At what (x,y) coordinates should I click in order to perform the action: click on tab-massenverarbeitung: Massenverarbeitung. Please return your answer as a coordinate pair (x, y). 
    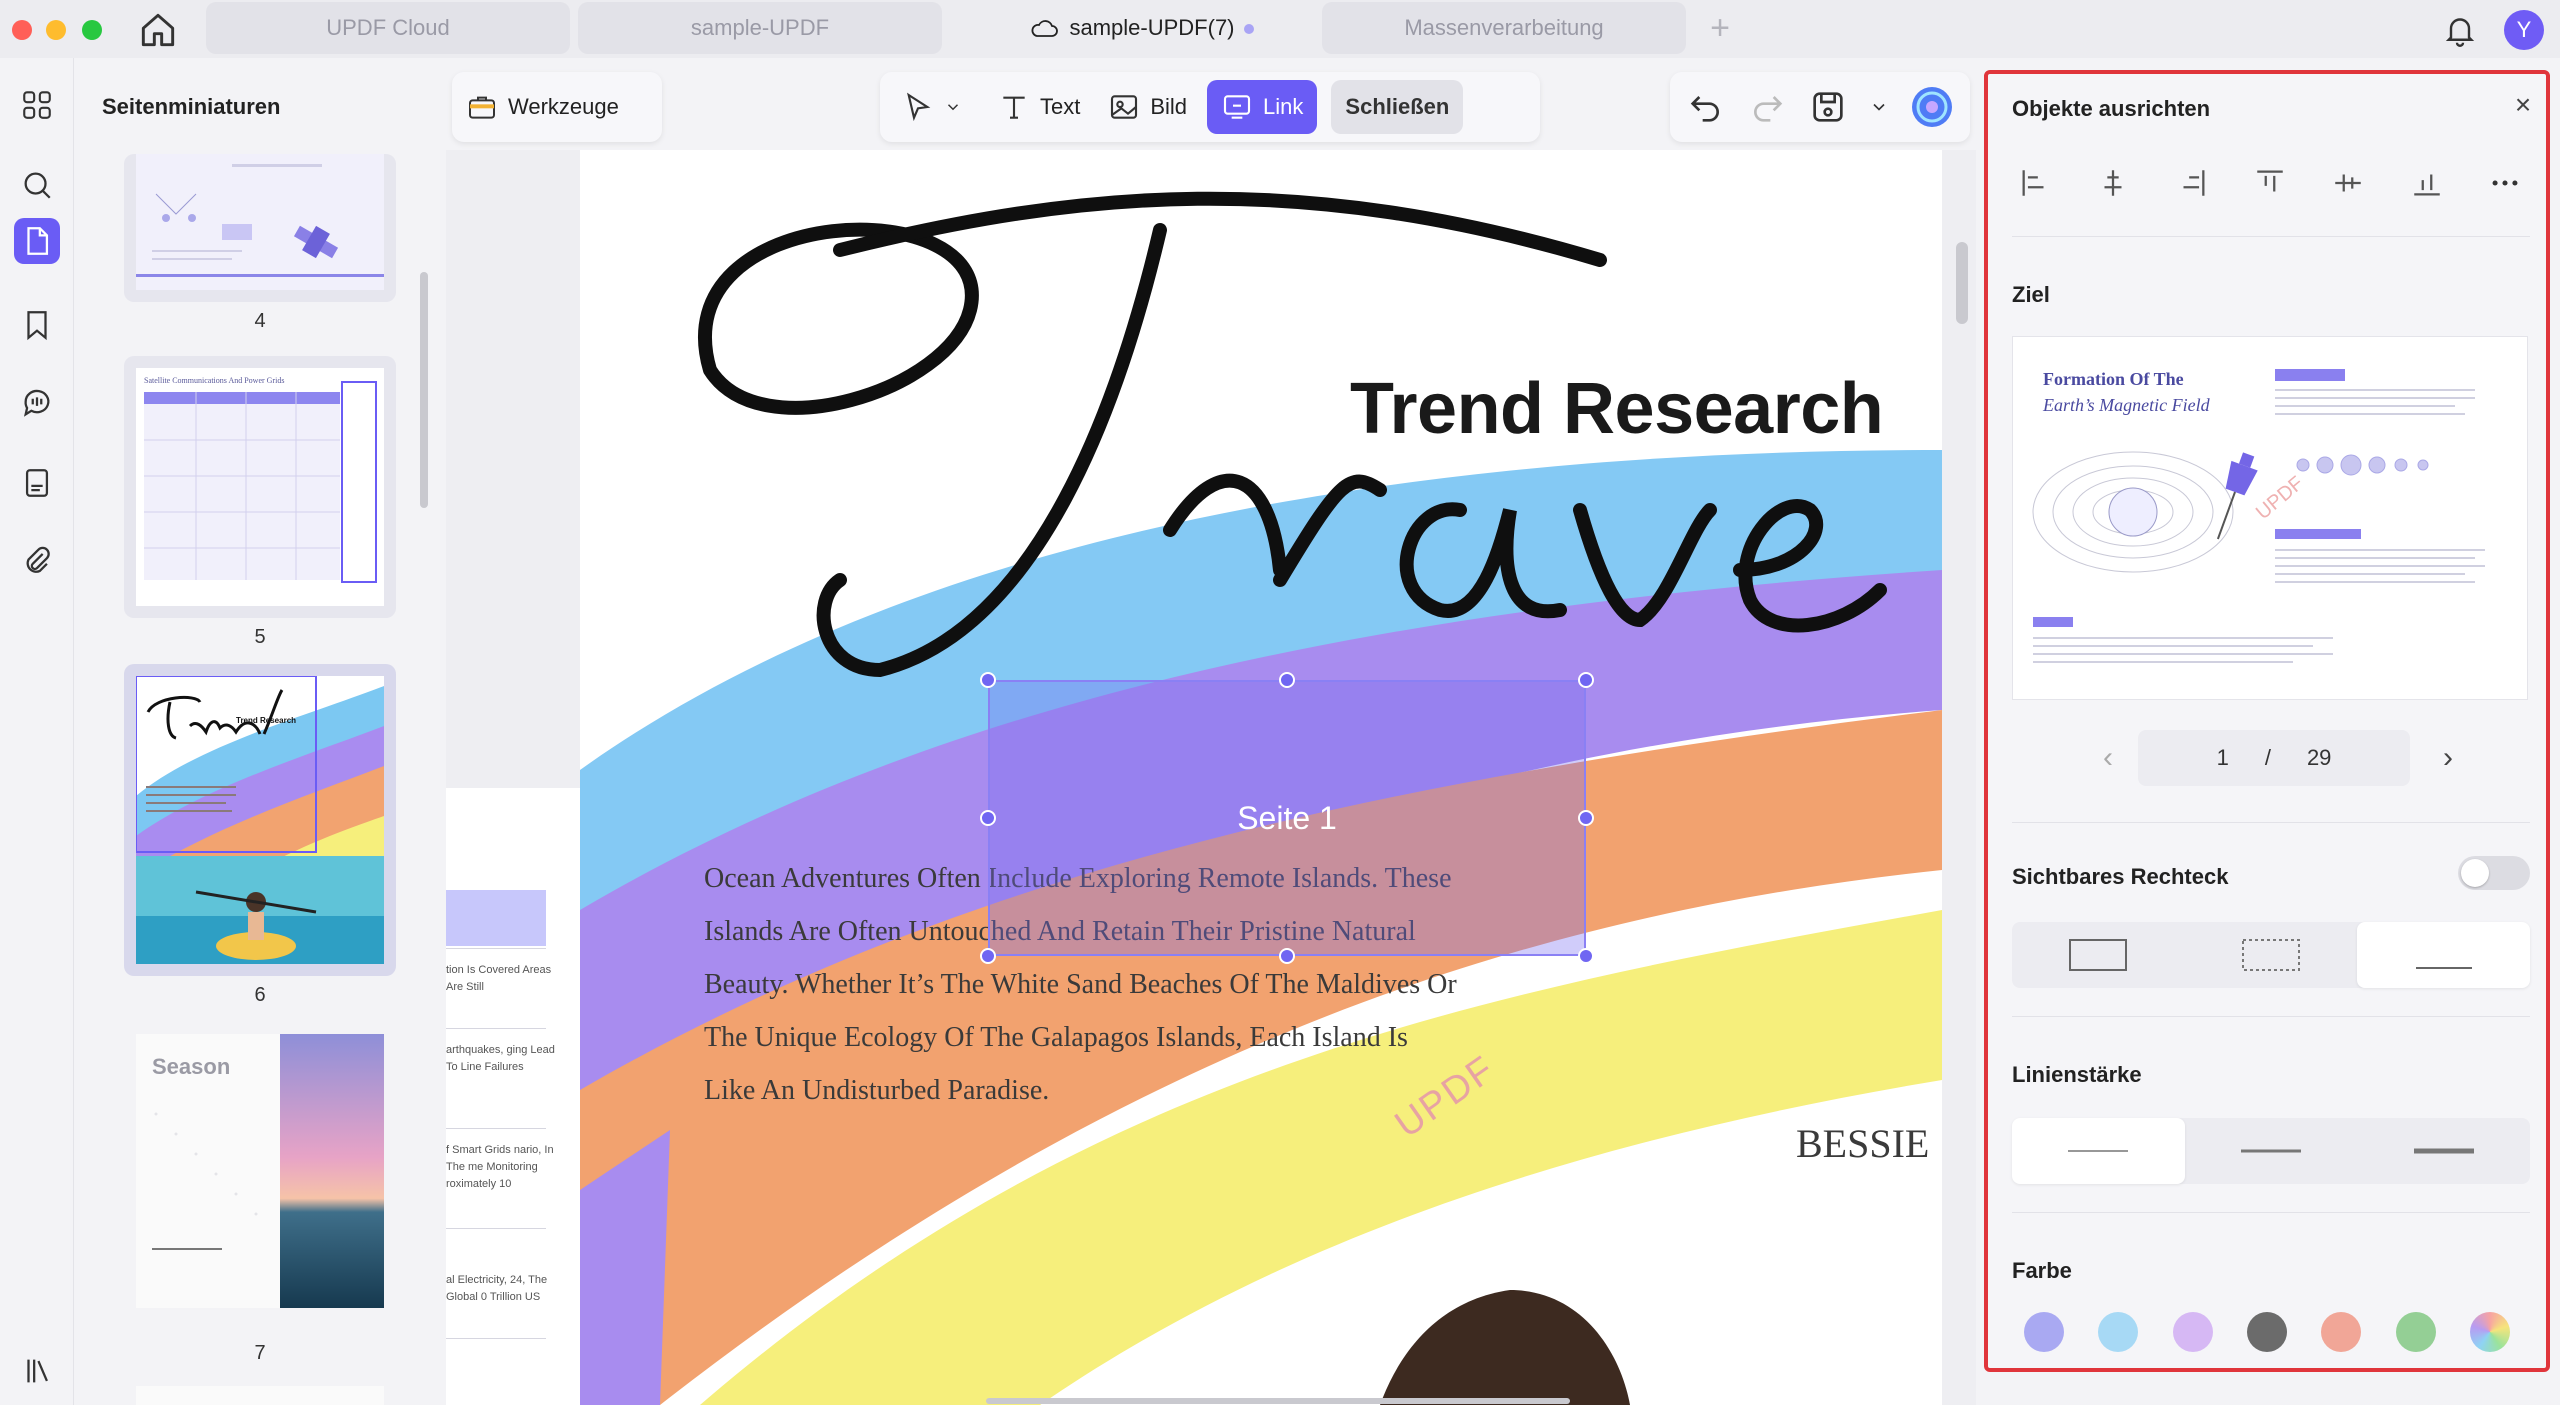
    Looking at the image, I should click on (1504, 28).